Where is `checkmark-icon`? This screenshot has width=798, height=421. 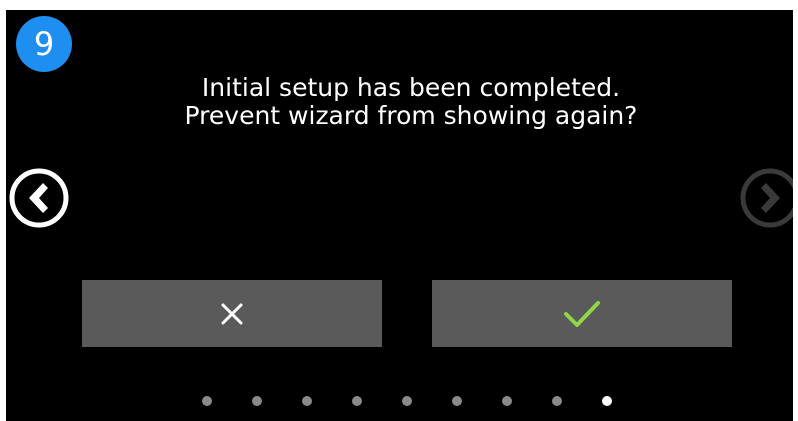 checkmark-icon is located at coordinates (582, 313).